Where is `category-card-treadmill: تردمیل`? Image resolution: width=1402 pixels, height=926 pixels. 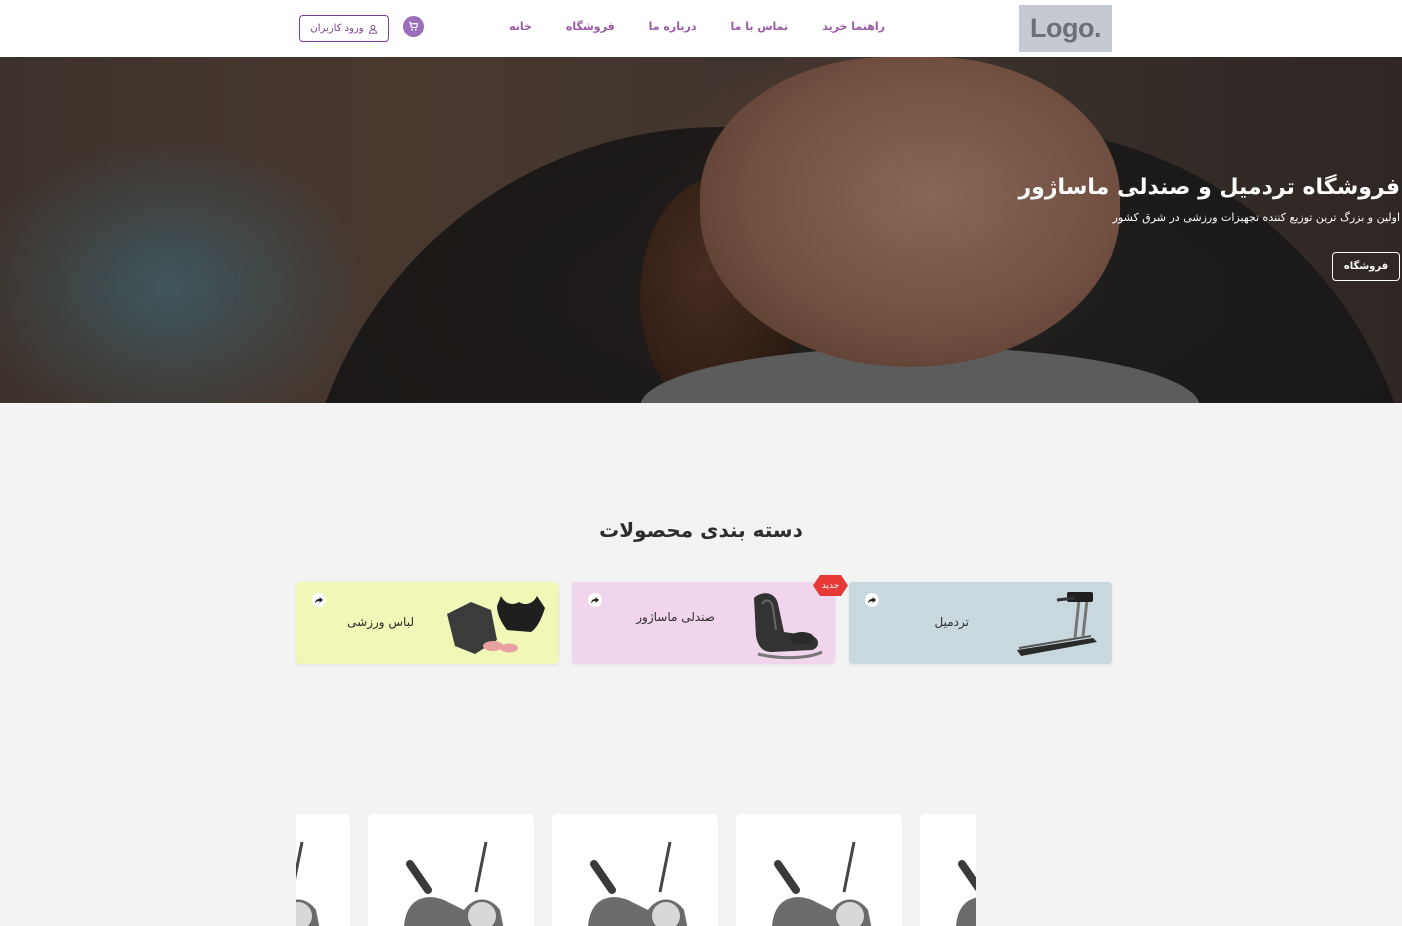
category-card-treadmill: تردمیل is located at coordinates (980, 623).